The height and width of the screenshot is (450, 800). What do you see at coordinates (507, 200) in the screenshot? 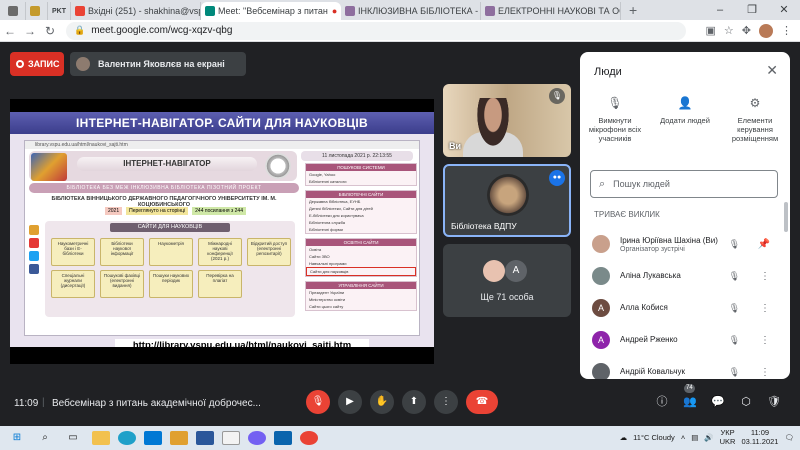
I see `library-video-tile: ●● Бібліотека ВДПУ` at bounding box center [507, 200].